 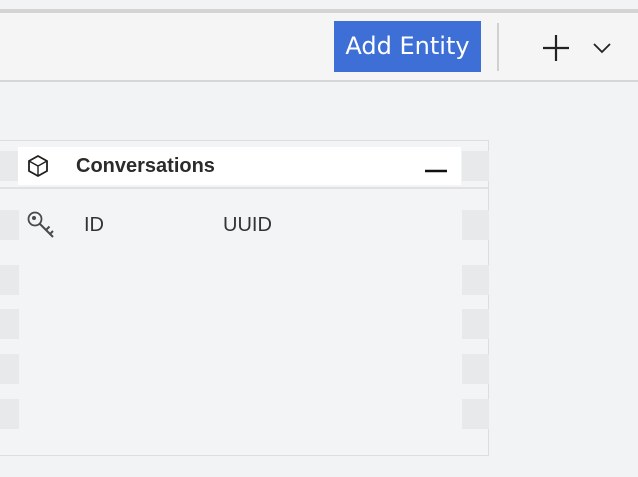 I want to click on cube-icon, so click(x=38, y=166).